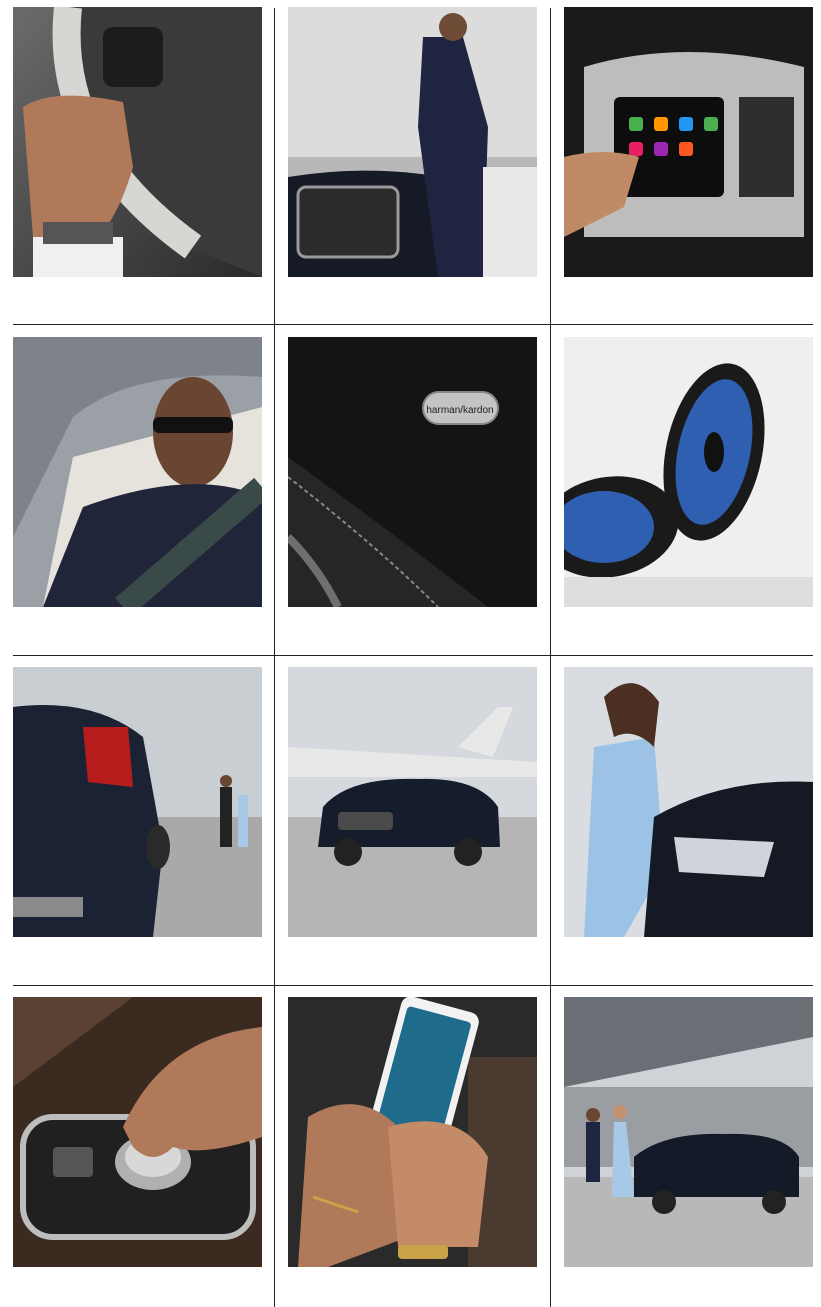 The width and height of the screenshot is (821, 1307). I want to click on photo-man-phone-car, so click(412, 142).